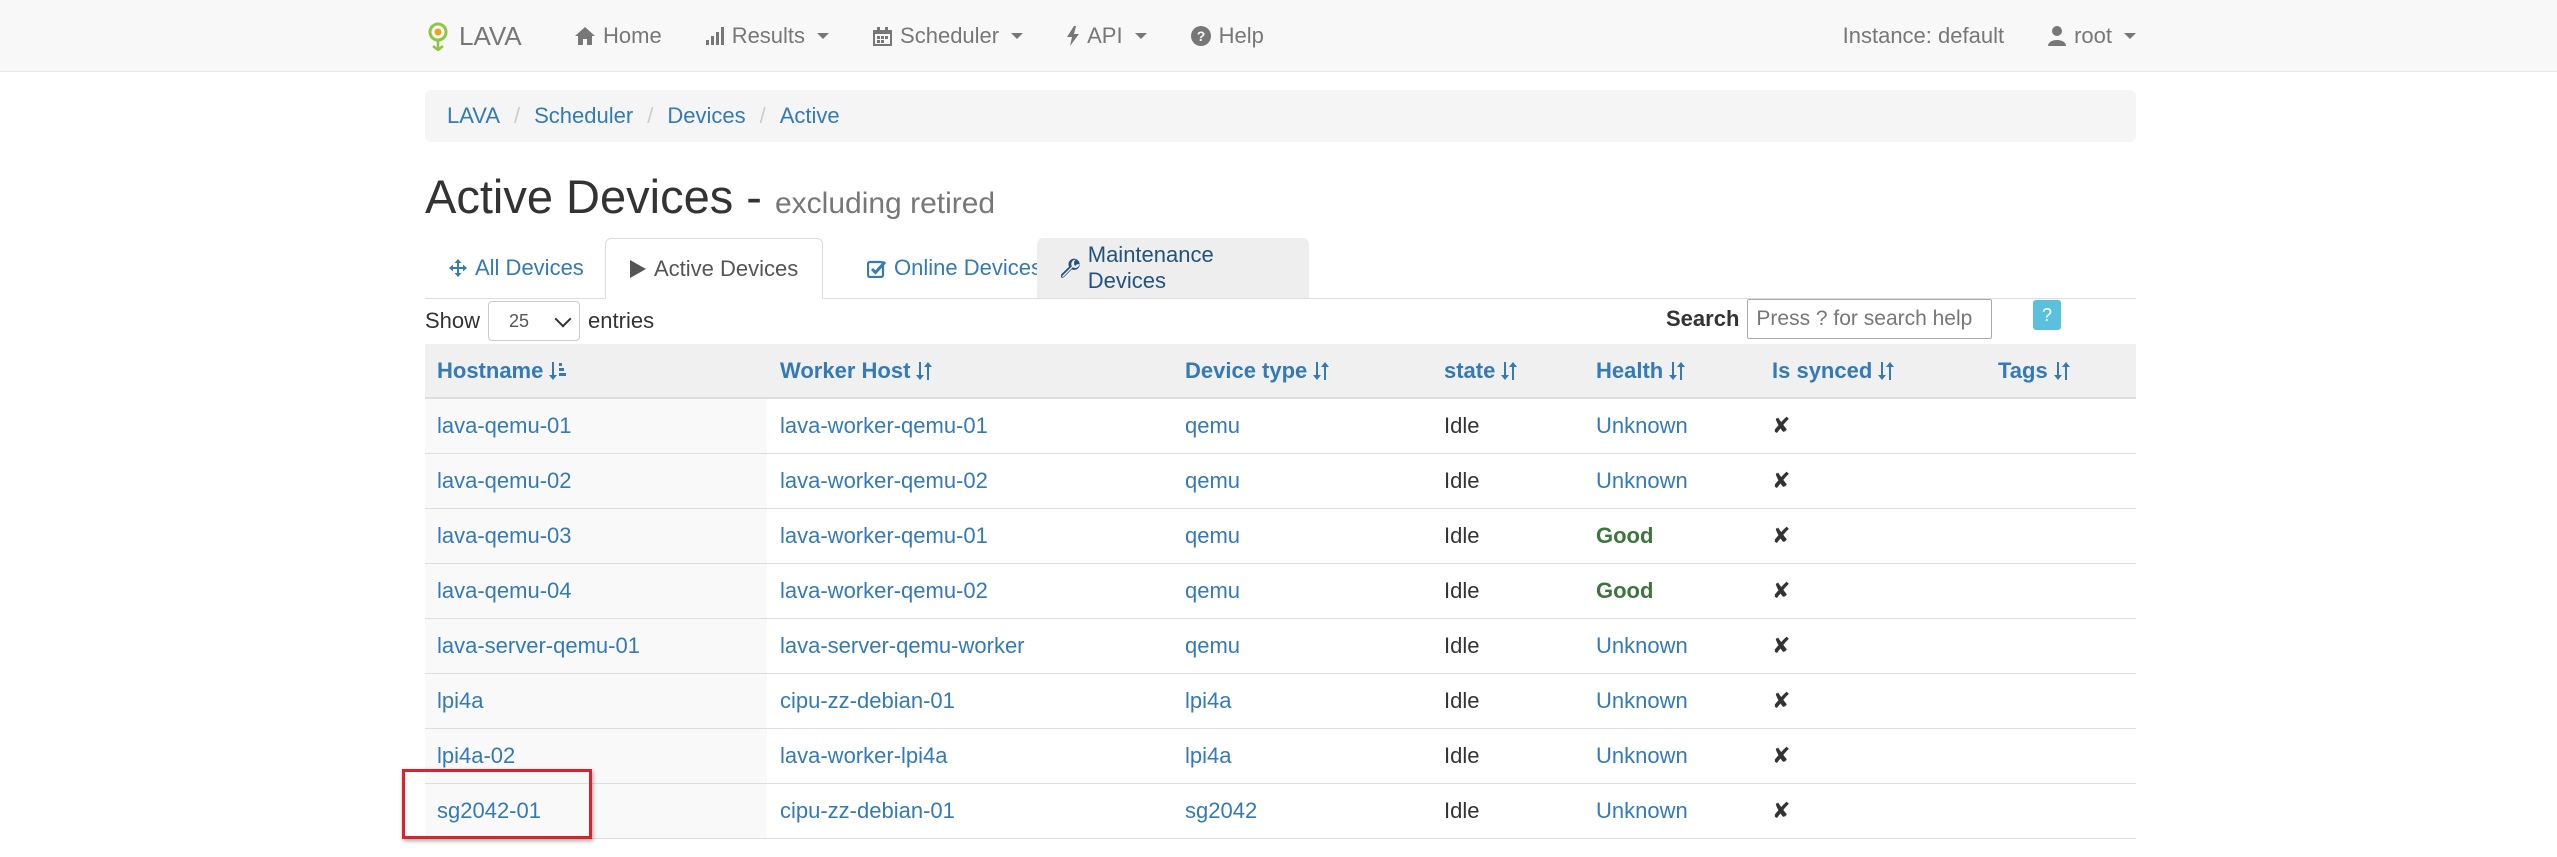 The height and width of the screenshot is (857, 2557). I want to click on question-circle-icon: ?, so click(1200, 36).